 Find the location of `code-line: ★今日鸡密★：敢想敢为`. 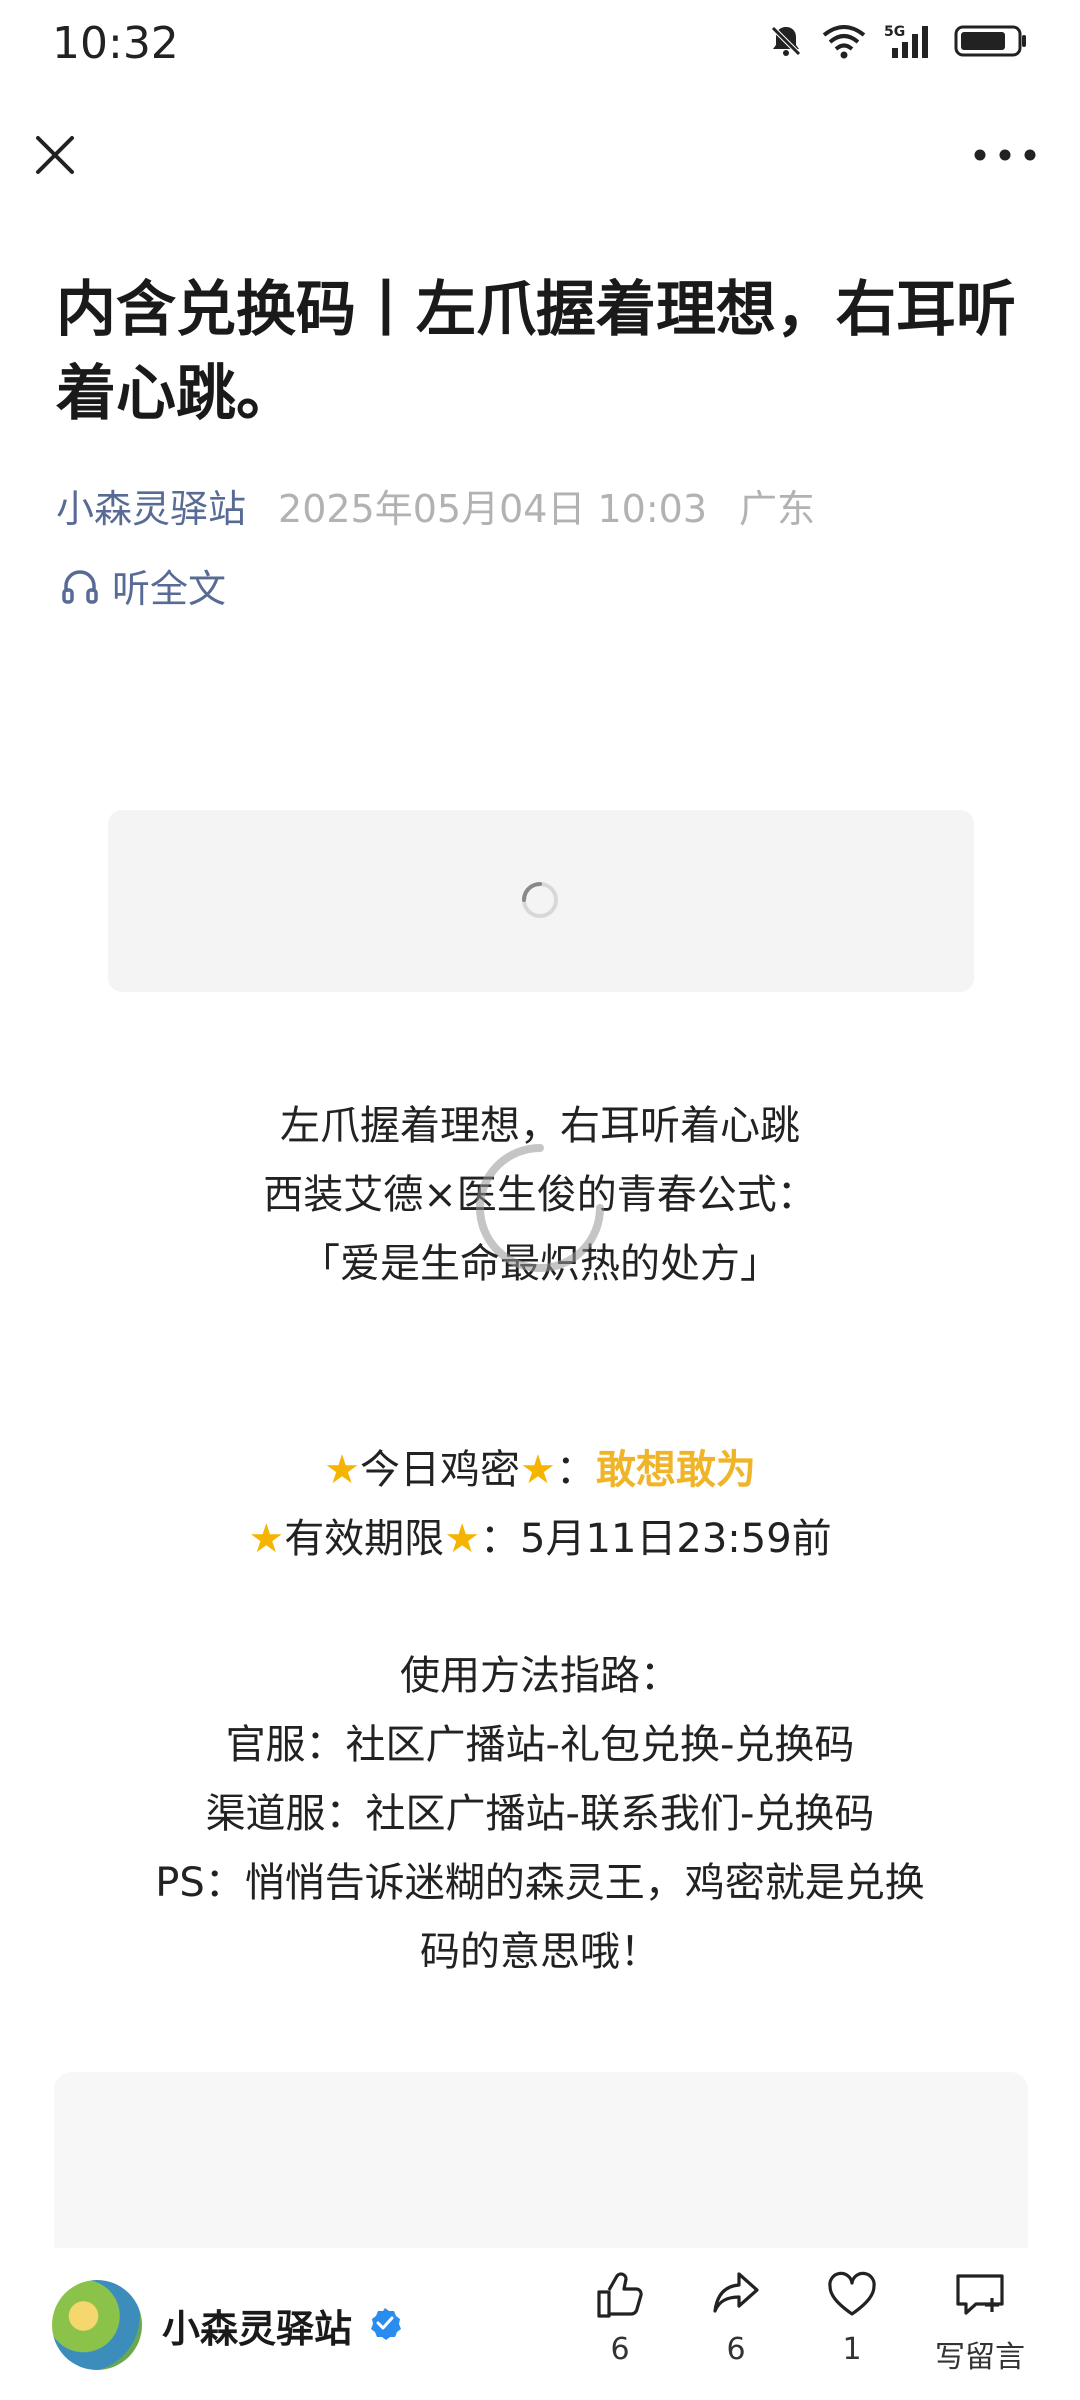

code-line: ★今日鸡密★：敢想敢为 is located at coordinates (540, 1470).